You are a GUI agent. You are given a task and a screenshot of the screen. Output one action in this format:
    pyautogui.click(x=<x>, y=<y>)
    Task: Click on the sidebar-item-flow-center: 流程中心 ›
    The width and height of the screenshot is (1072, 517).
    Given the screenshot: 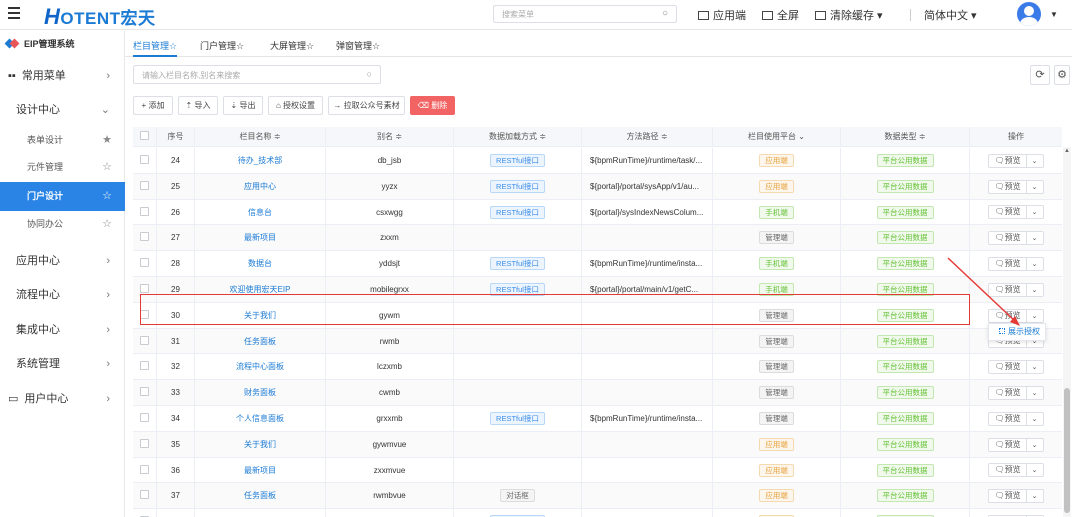 What is the action you would take?
    pyautogui.click(x=62, y=295)
    